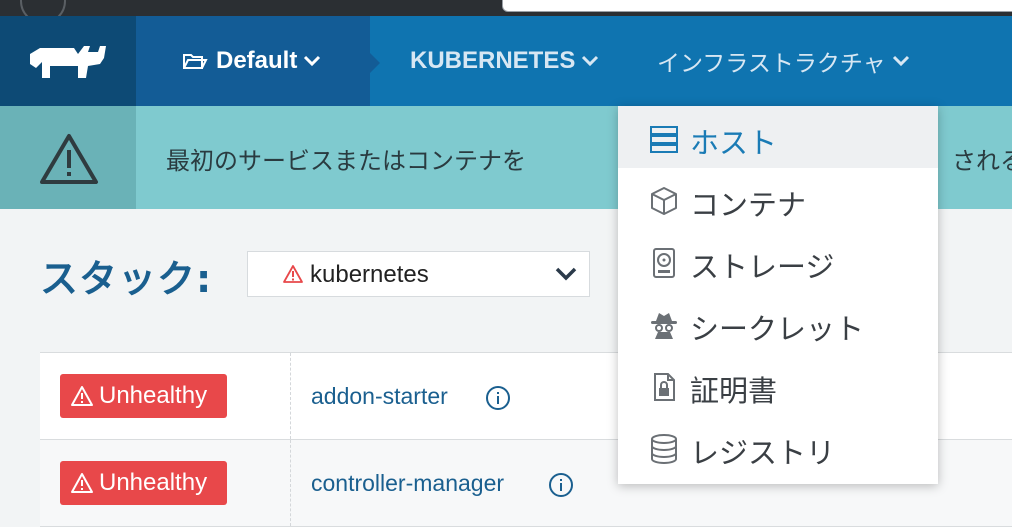 This screenshot has width=1012, height=527. I want to click on nav-kubernetes: KUBERNETES, so click(504, 61).